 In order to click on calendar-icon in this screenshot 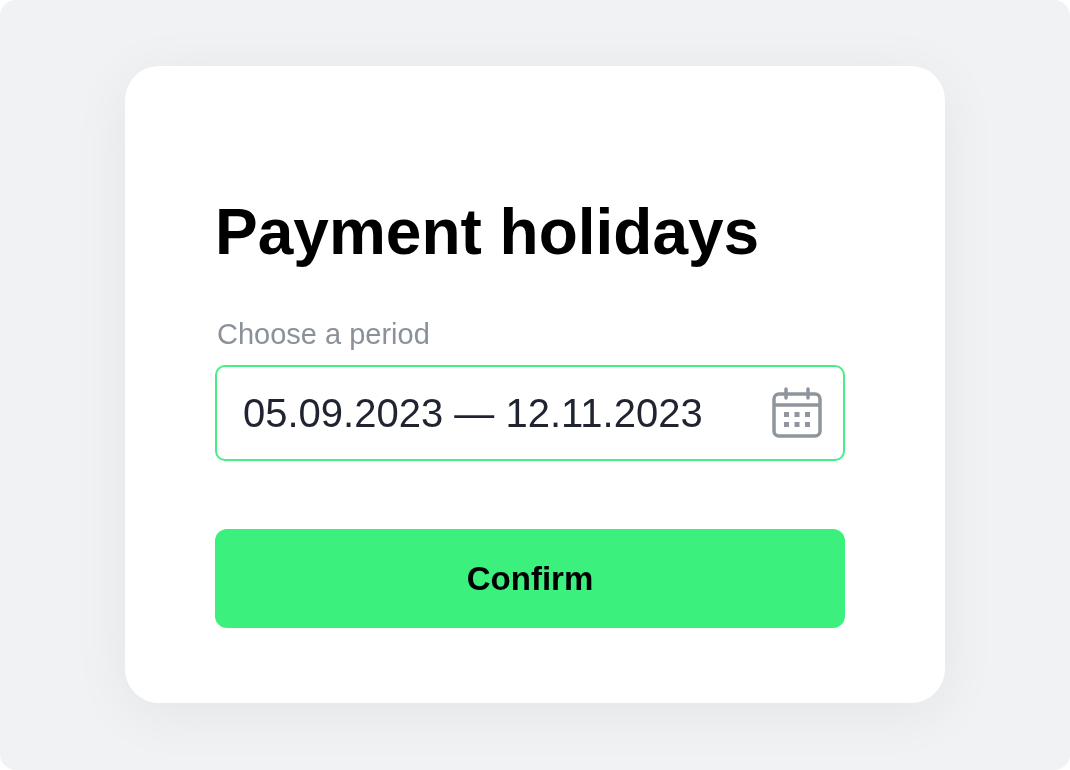, I will do `click(797, 413)`.